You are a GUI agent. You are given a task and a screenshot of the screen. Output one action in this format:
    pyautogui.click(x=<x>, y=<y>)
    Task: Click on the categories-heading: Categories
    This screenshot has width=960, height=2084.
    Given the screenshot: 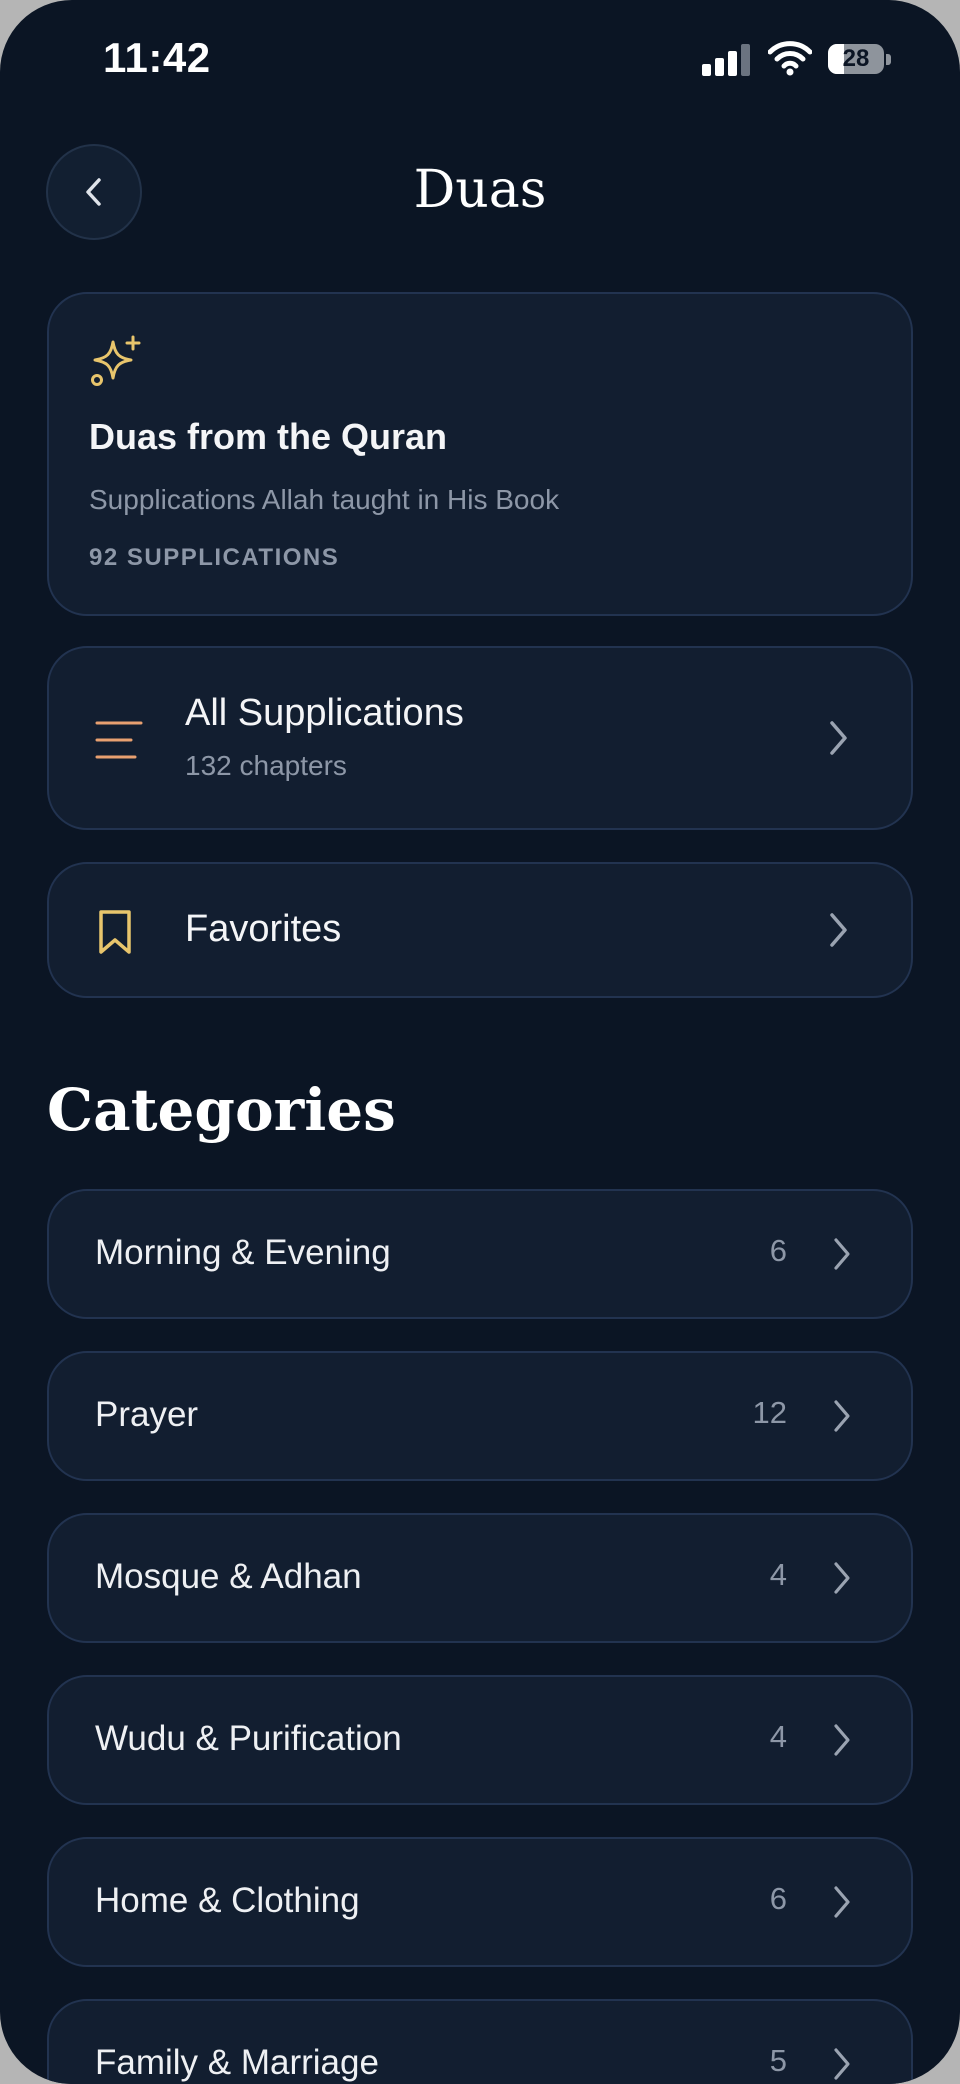 What is the action you would take?
    pyautogui.click(x=221, y=1110)
    